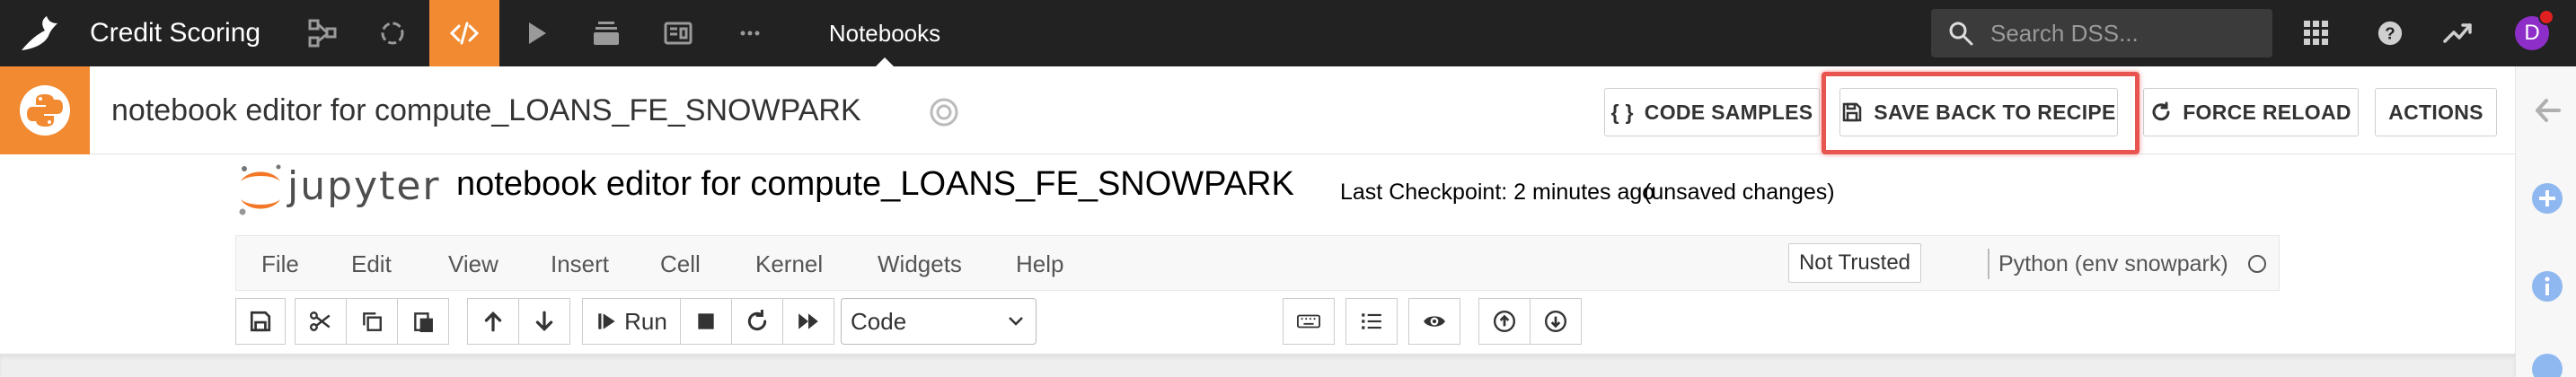 The height and width of the screenshot is (377, 2576). I want to click on scissors-icon, so click(320, 321).